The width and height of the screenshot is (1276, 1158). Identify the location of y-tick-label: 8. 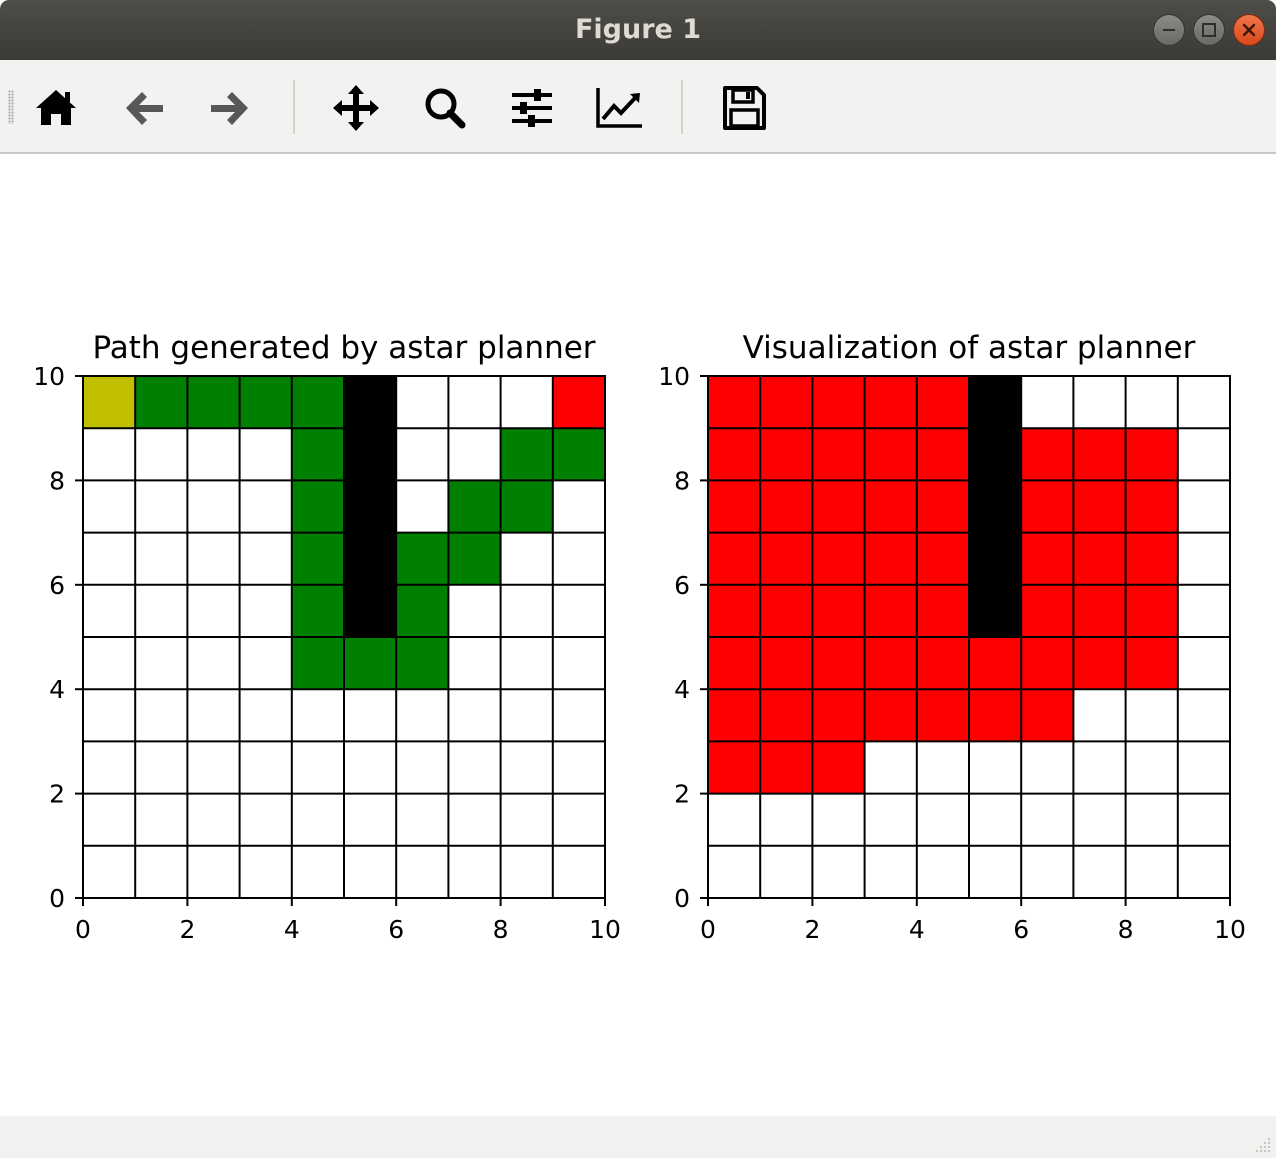
(682, 480).